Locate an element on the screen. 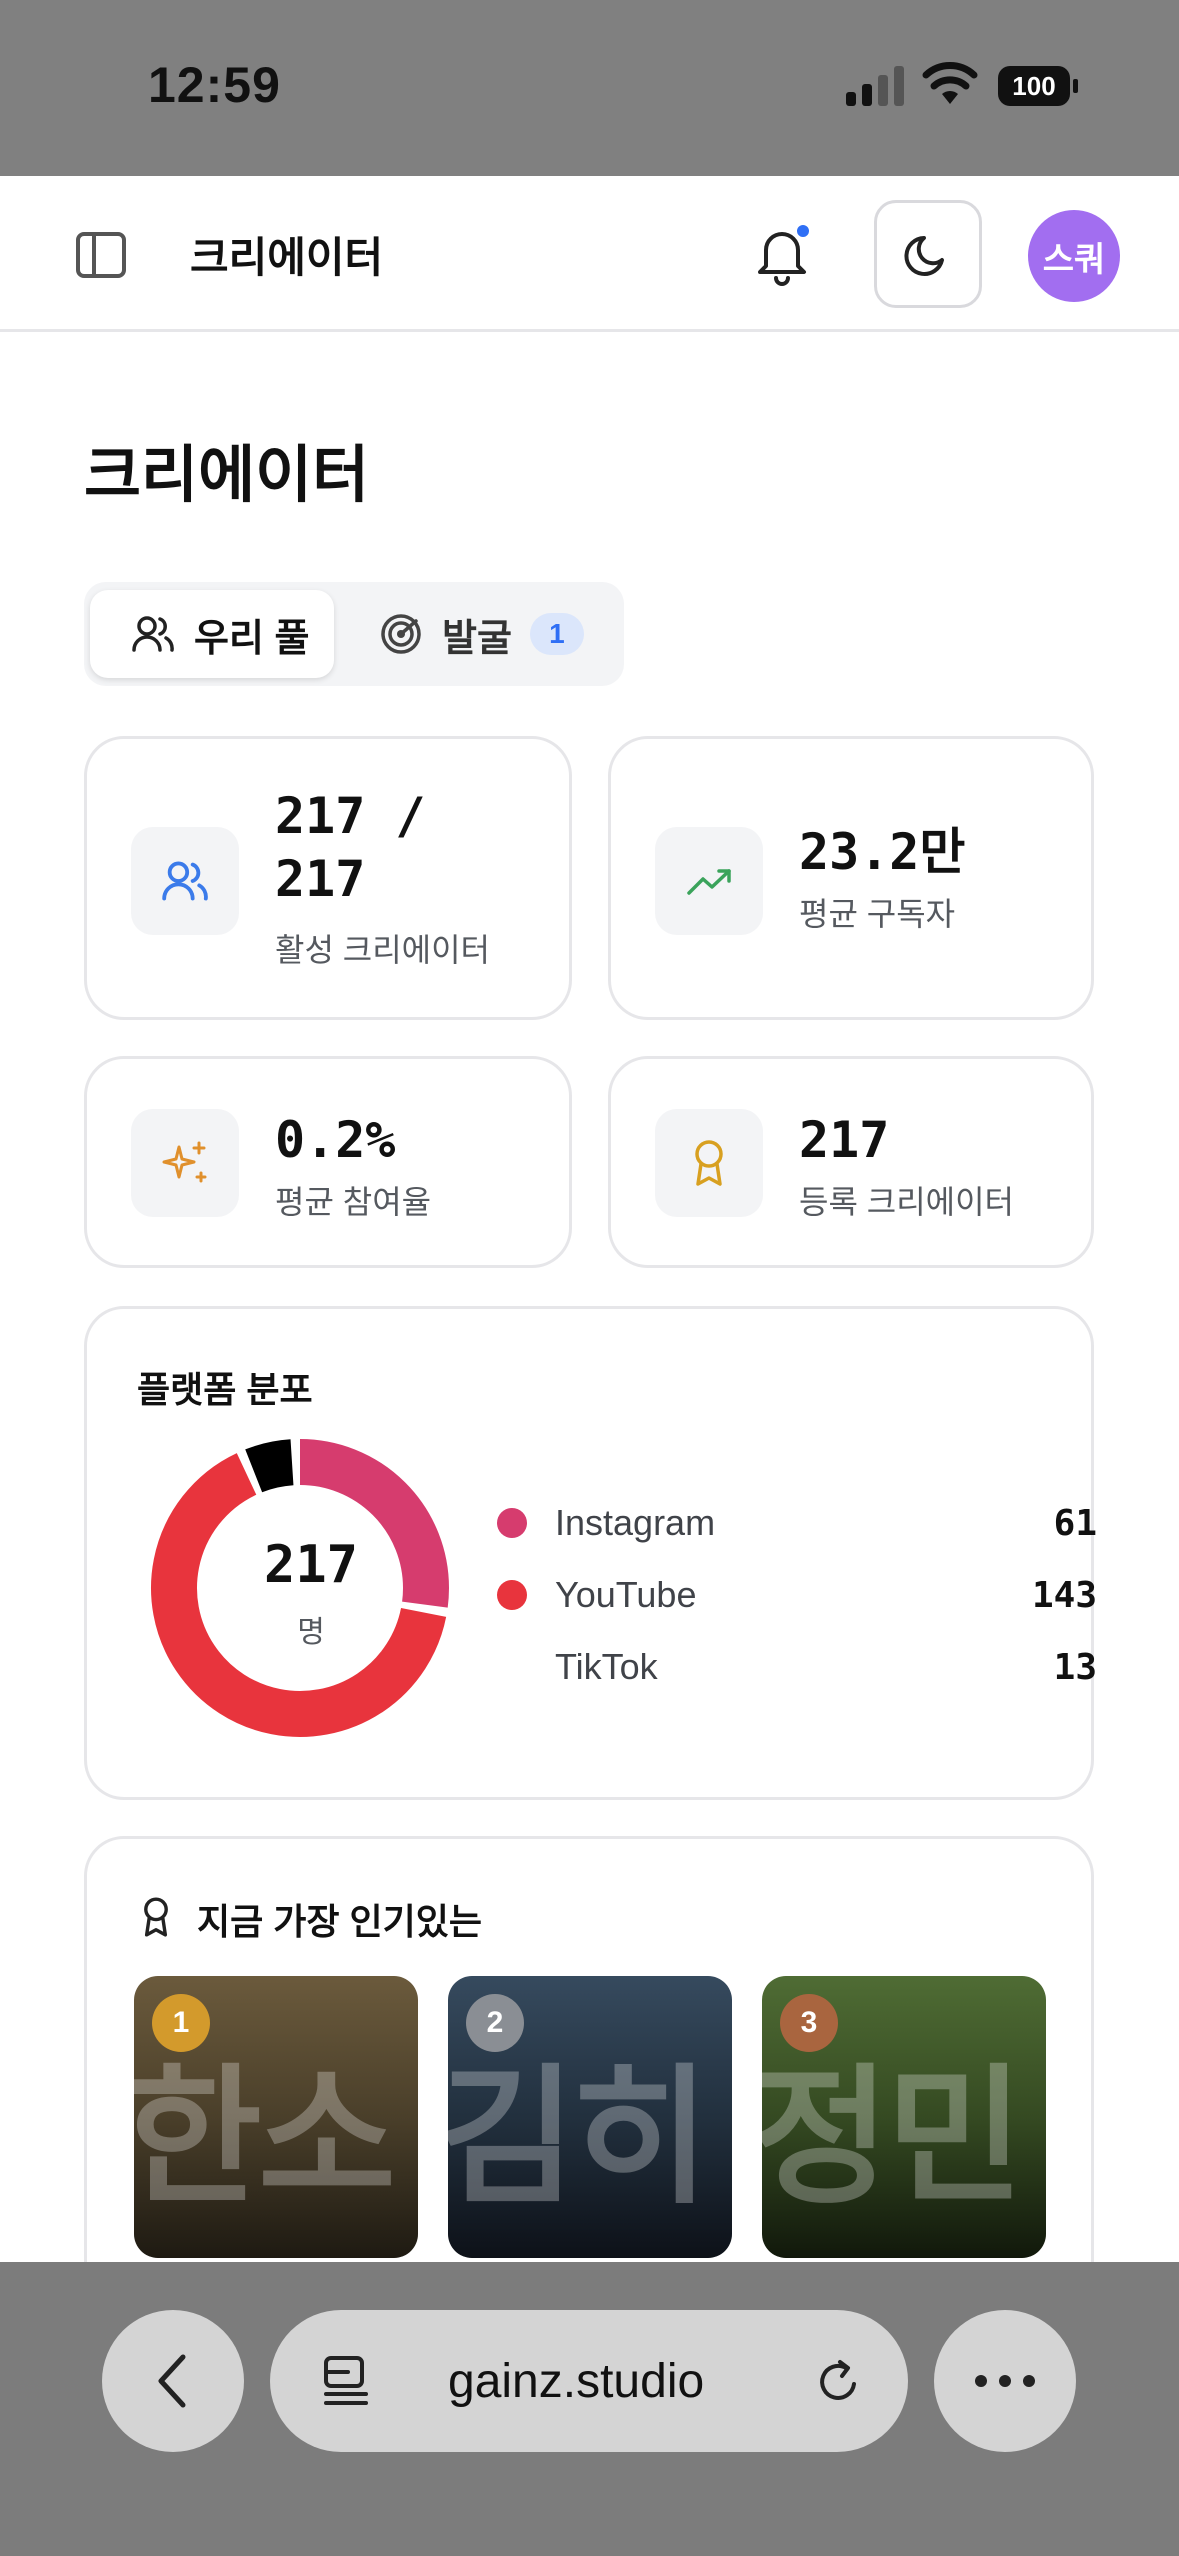  back-button is located at coordinates (173, 2381).